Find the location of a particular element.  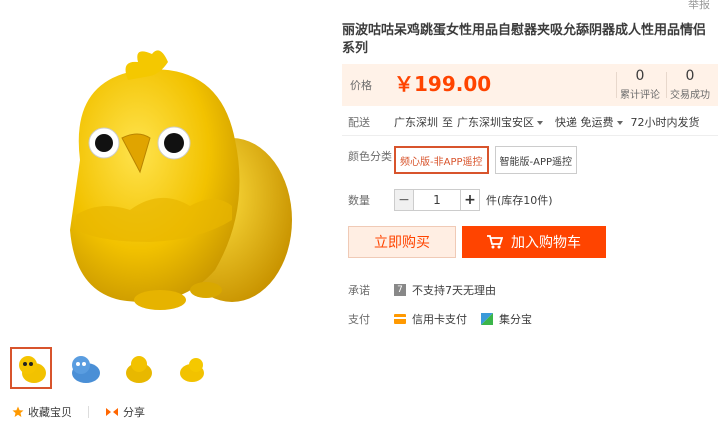

buy-now-button: 立即购买 is located at coordinates (402, 242).